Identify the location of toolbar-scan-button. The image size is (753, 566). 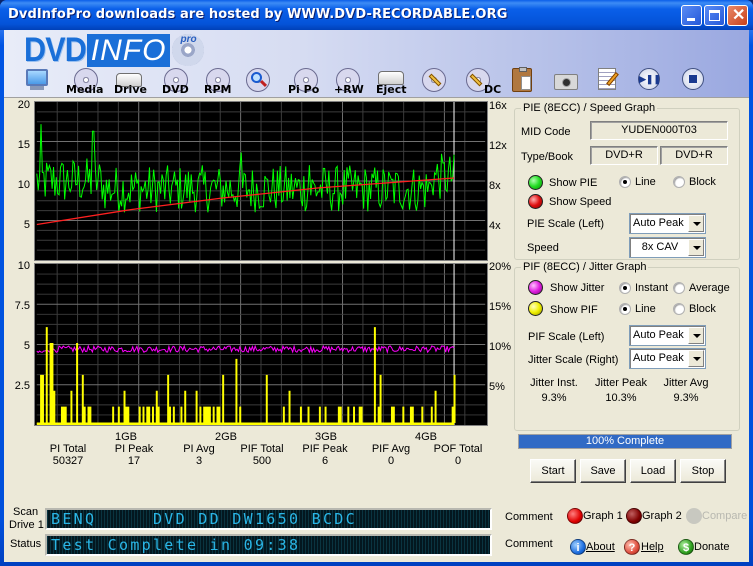
(260, 83).